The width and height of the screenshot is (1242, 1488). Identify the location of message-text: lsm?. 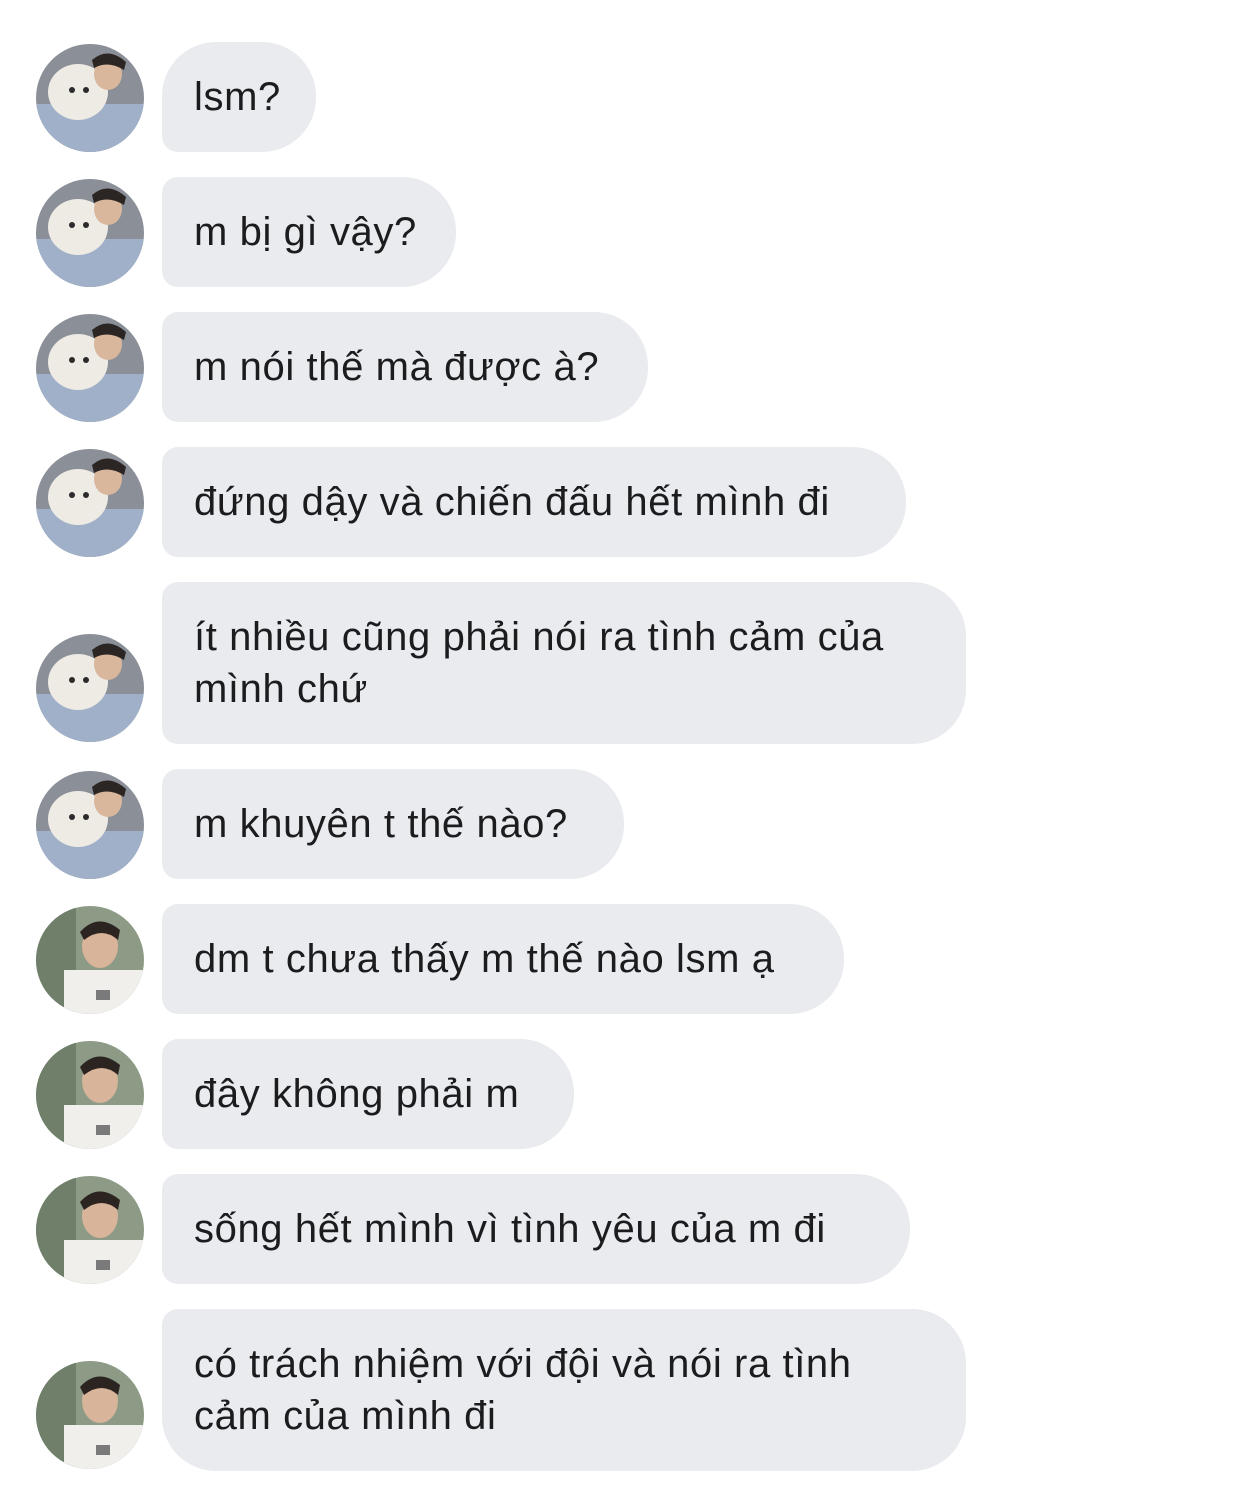
(237, 97).